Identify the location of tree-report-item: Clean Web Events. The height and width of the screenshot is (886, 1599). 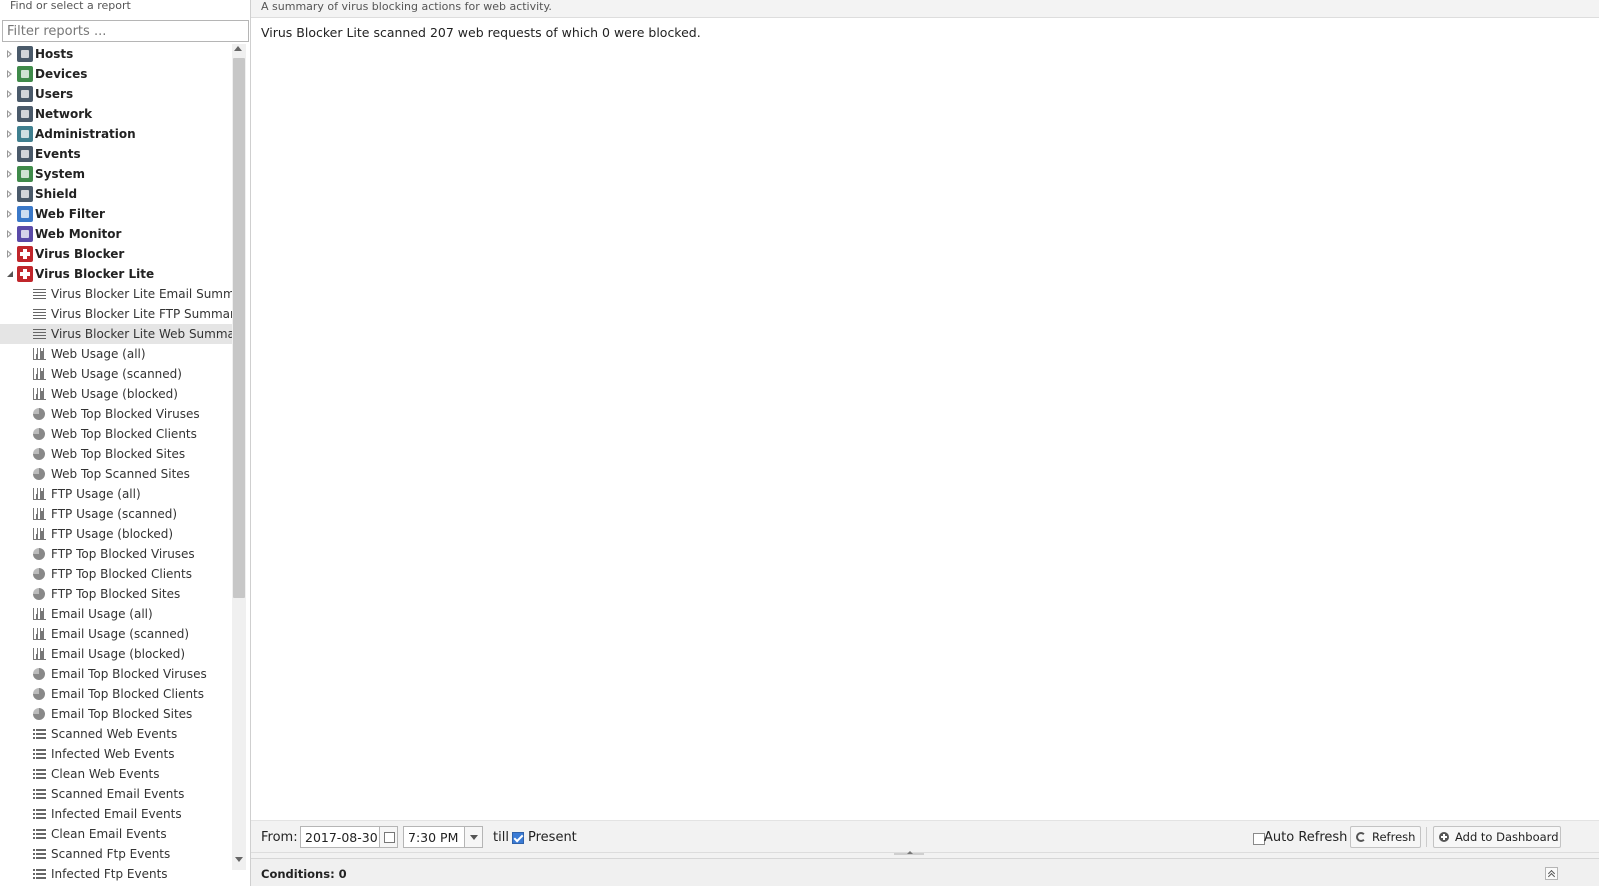
(118, 774).